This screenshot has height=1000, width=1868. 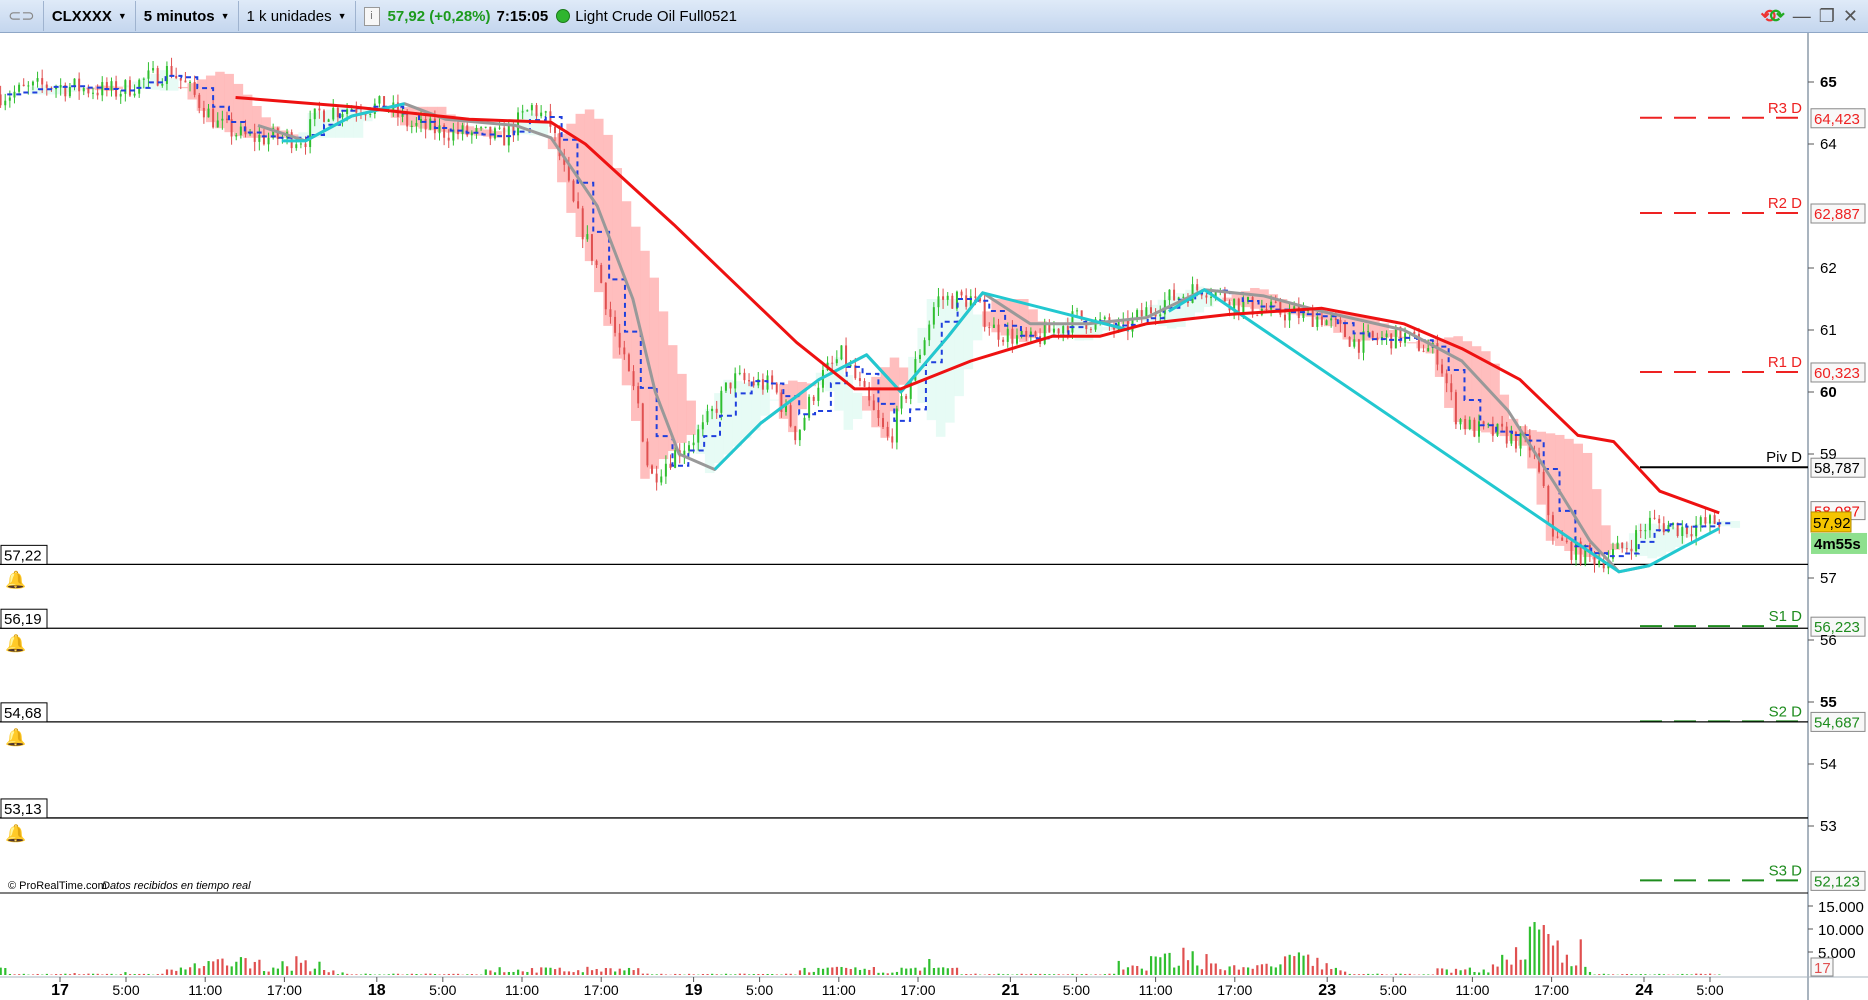 What do you see at coordinates (1828, 826) in the screenshot?
I see `price-tick-label: 53` at bounding box center [1828, 826].